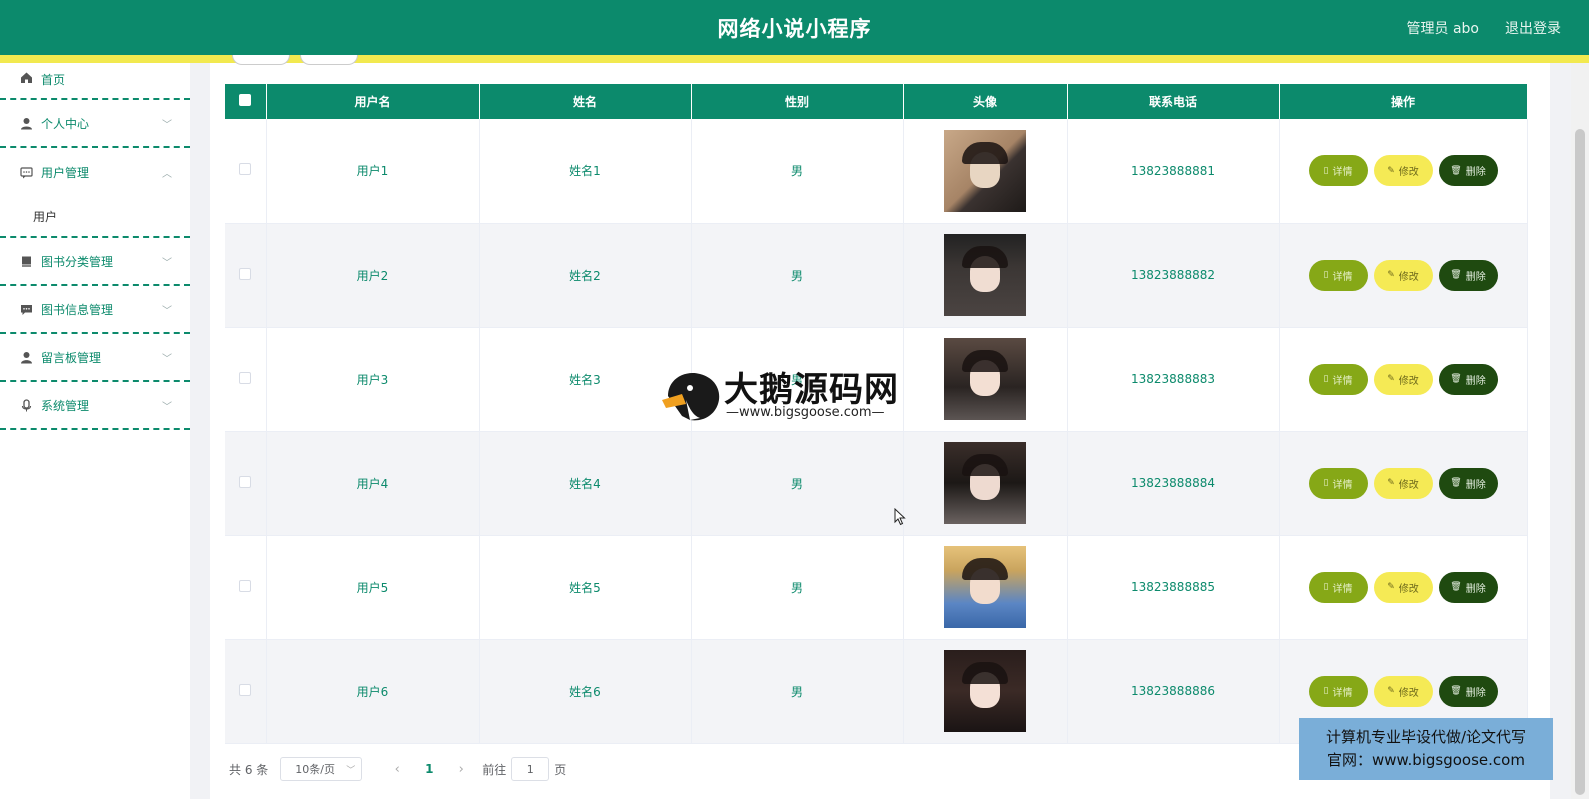  I want to click on message-icon, so click(26, 309).